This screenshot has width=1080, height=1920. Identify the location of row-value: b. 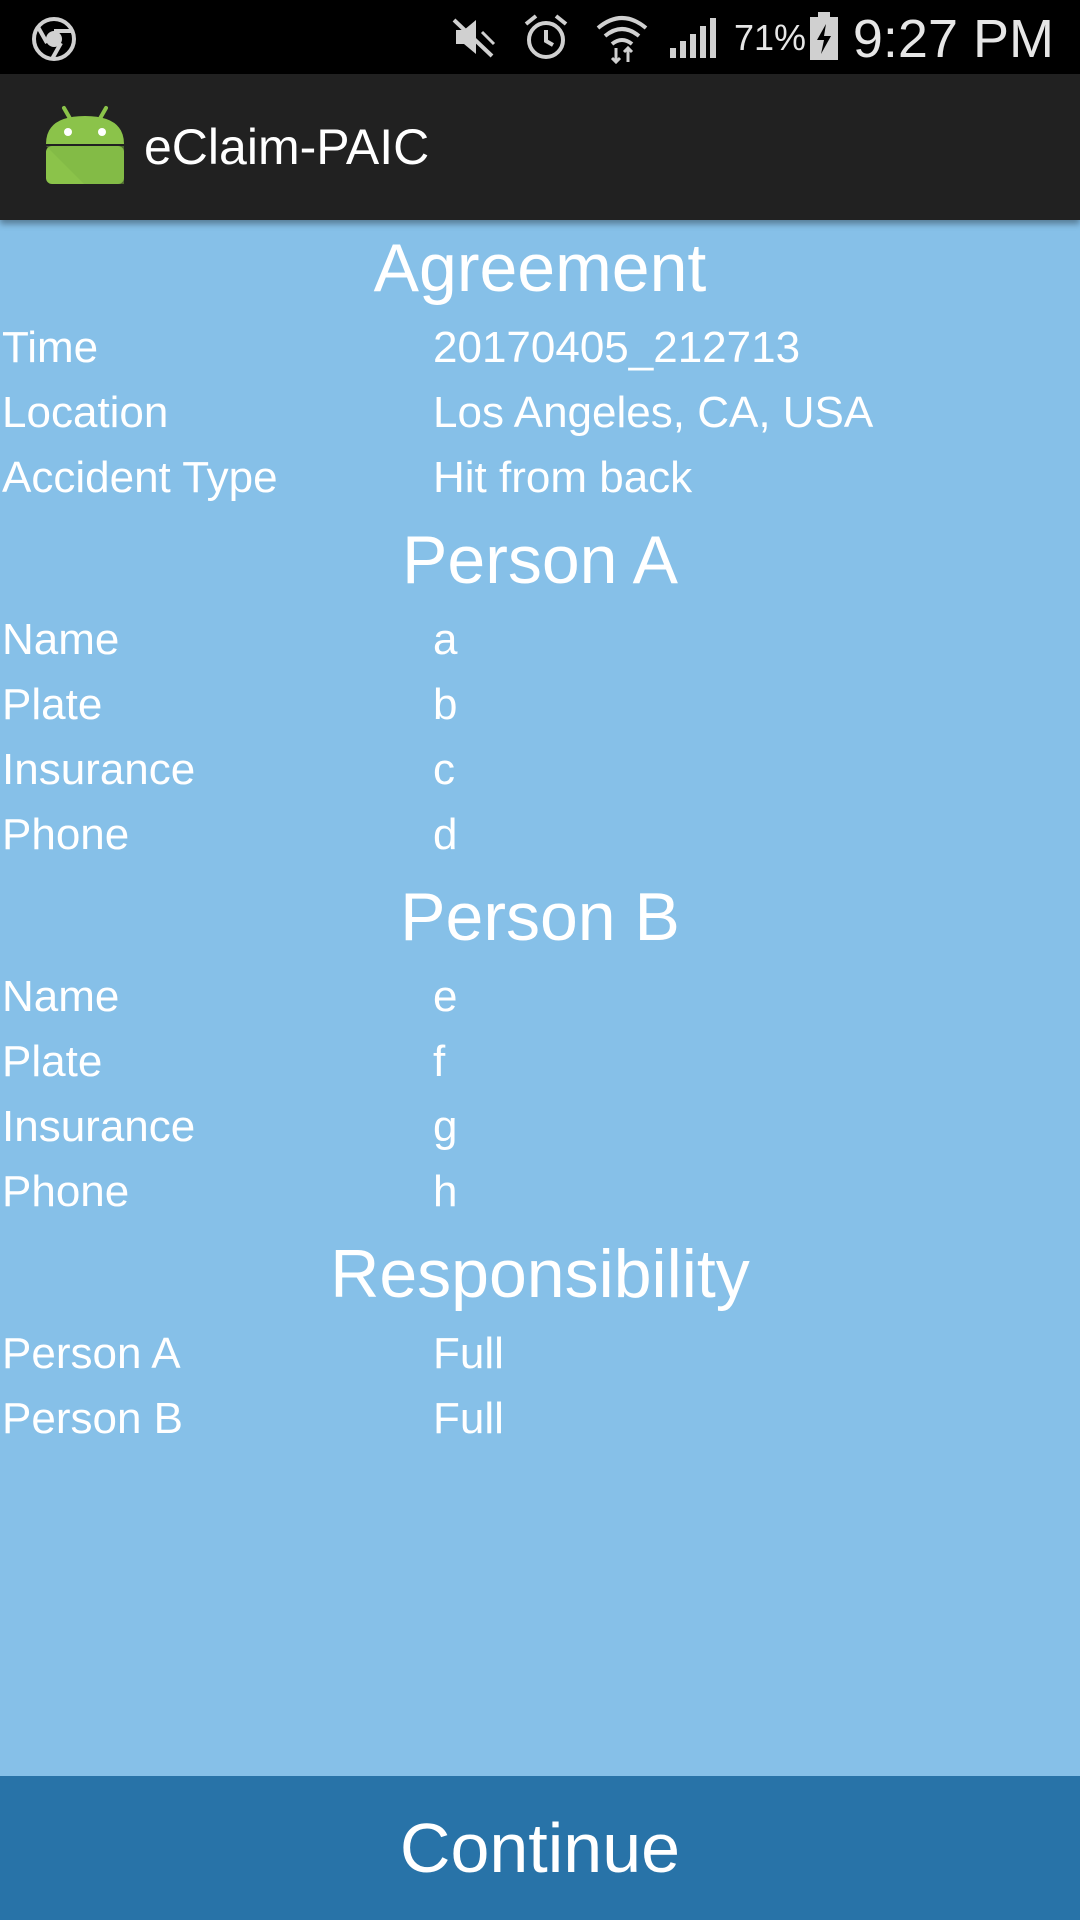
(445, 704).